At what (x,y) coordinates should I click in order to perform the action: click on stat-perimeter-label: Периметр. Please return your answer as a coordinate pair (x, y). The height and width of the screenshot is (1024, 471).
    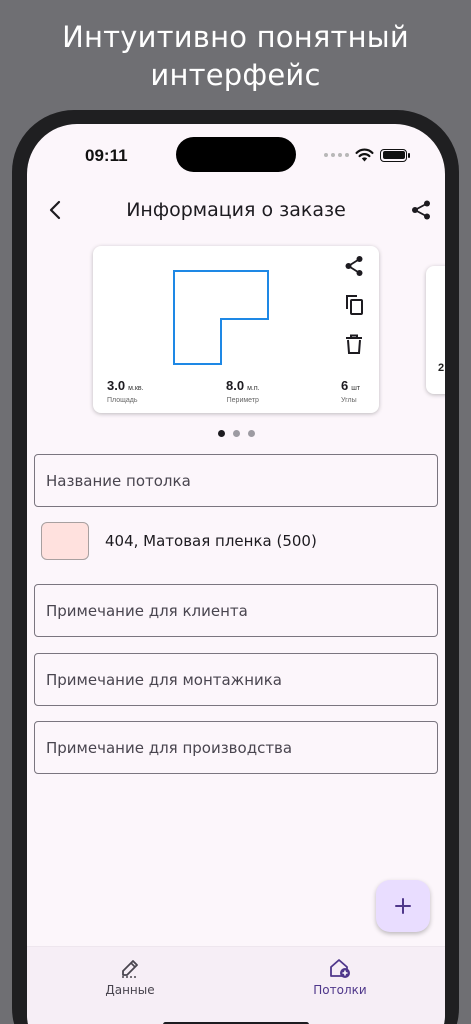
    Looking at the image, I should click on (242, 400).